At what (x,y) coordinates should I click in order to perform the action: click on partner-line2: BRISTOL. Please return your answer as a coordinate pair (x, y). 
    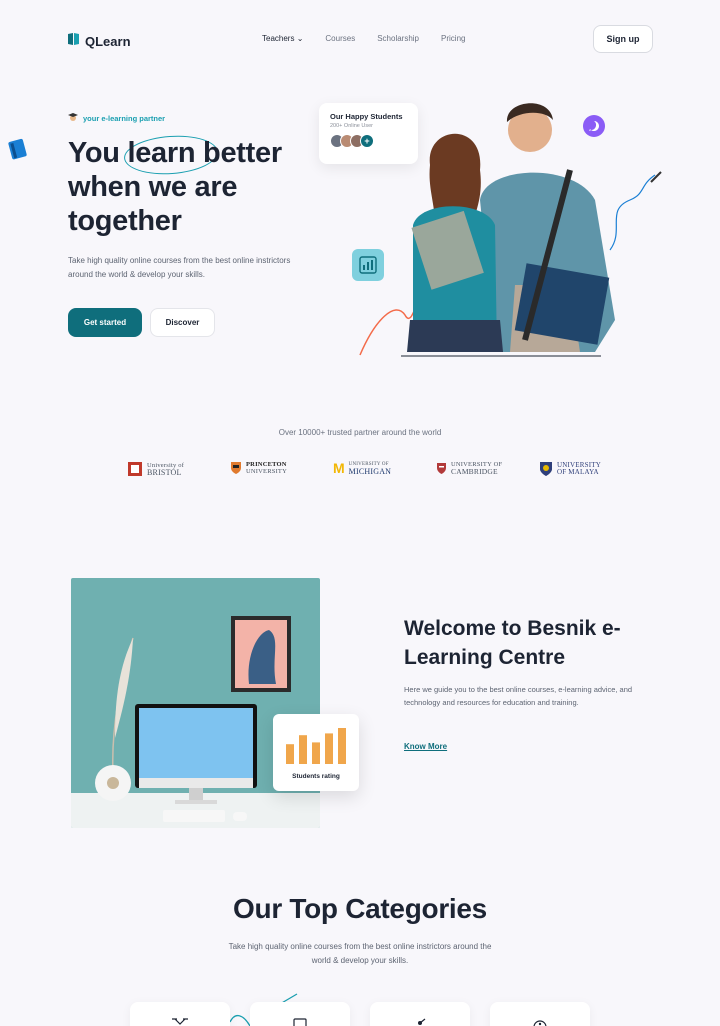
    Looking at the image, I should click on (164, 472).